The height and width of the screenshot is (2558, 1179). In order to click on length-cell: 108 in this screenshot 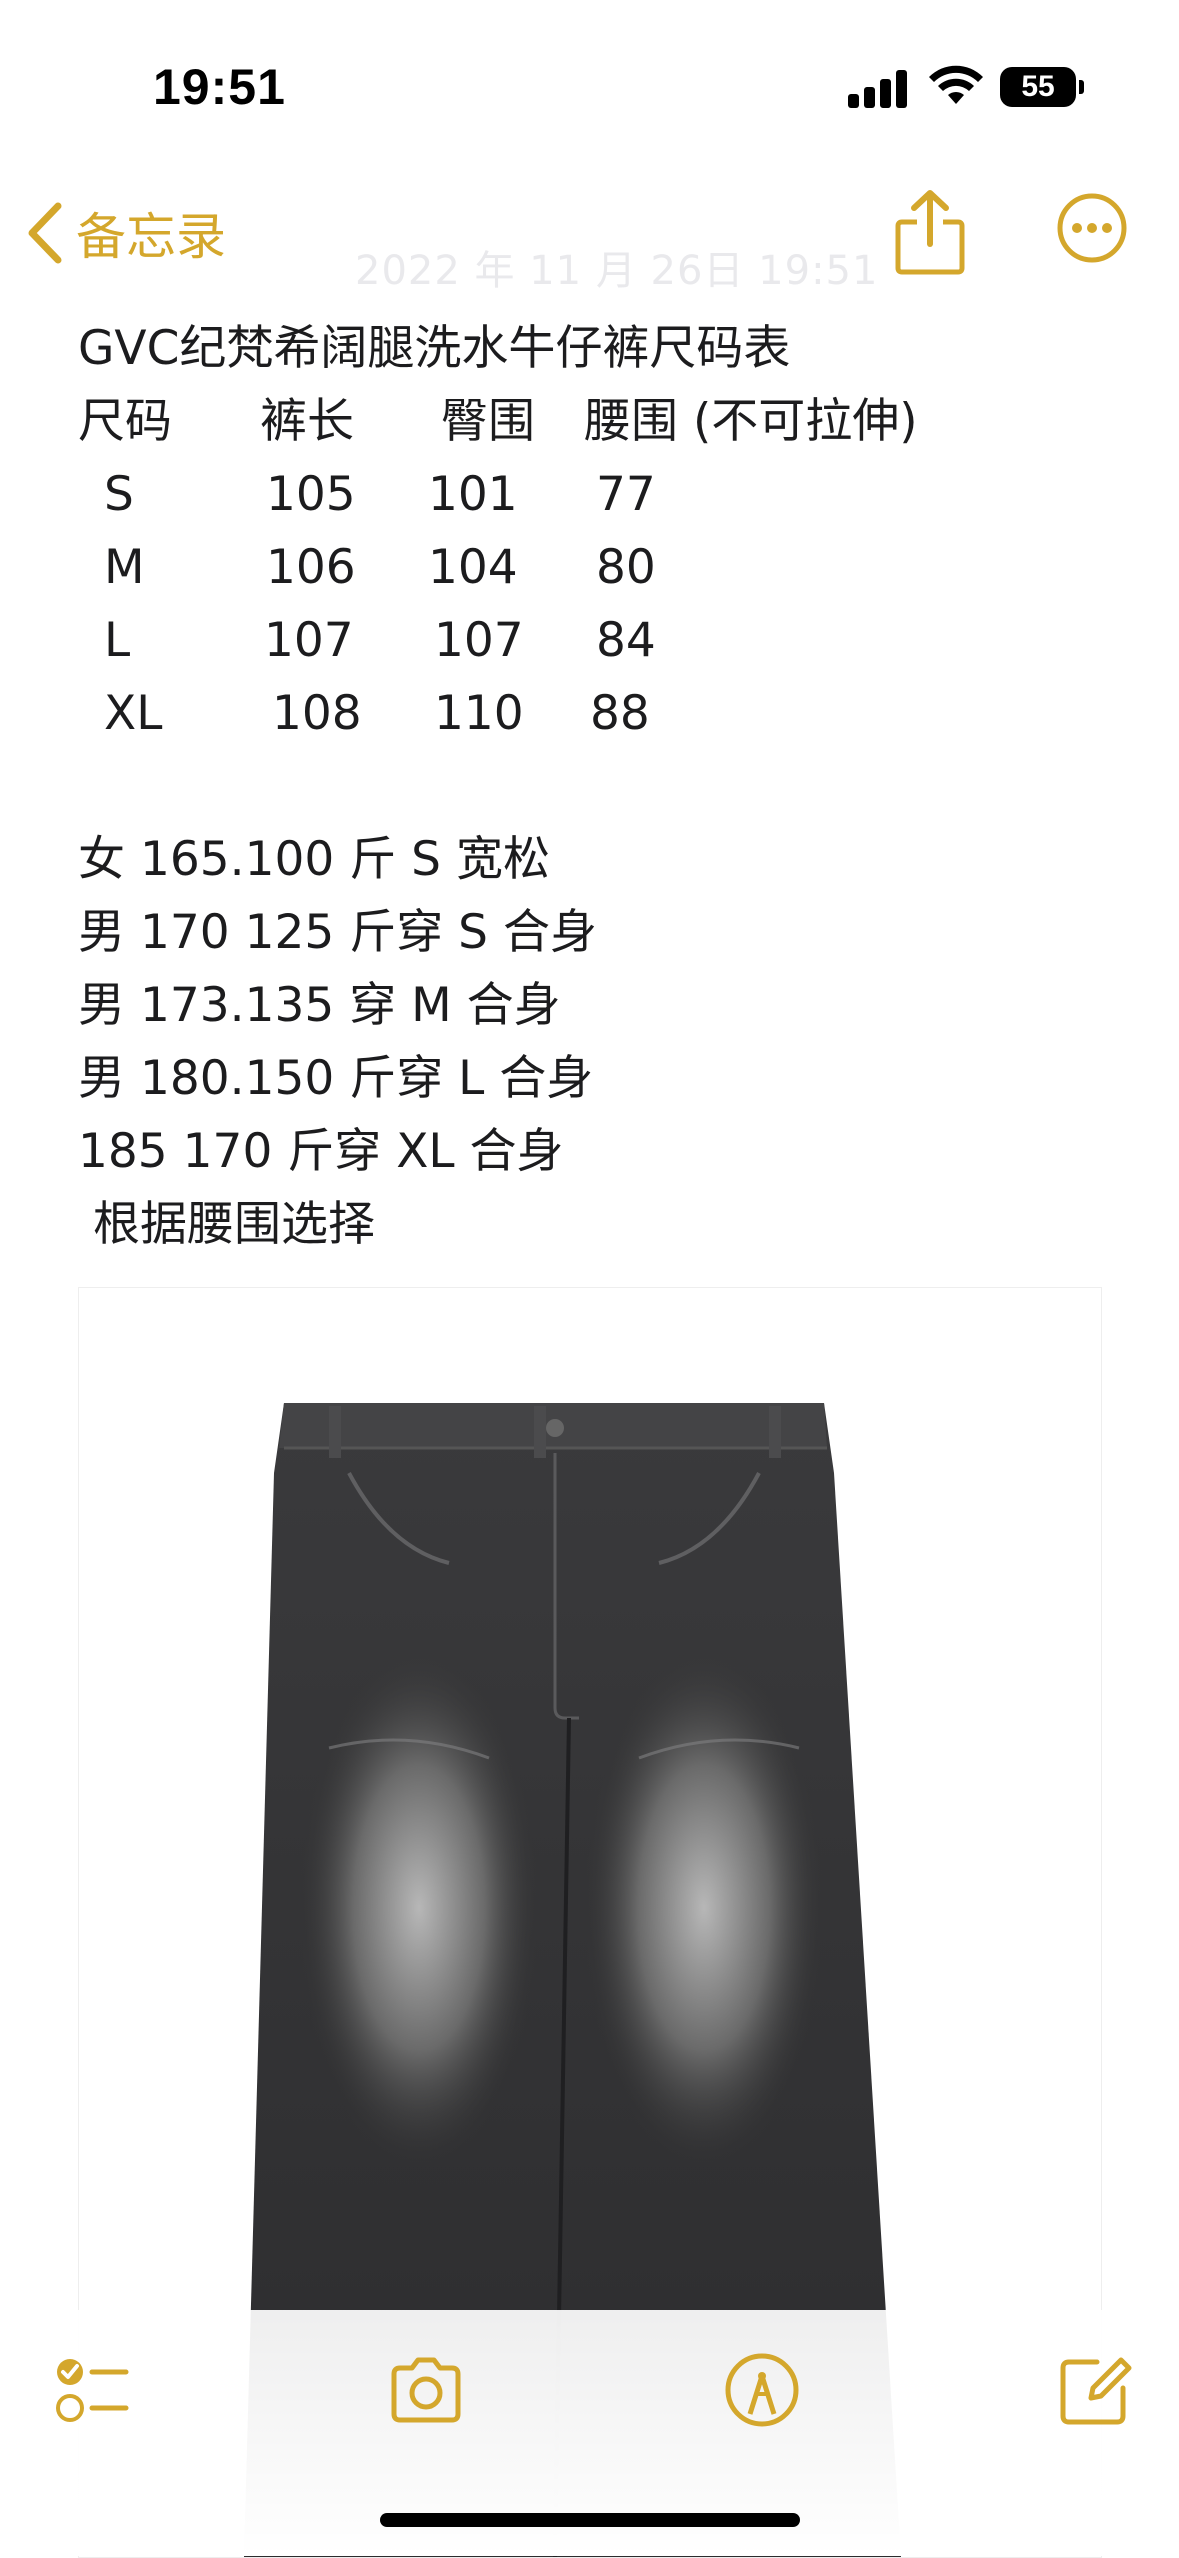, I will do `click(317, 713)`.